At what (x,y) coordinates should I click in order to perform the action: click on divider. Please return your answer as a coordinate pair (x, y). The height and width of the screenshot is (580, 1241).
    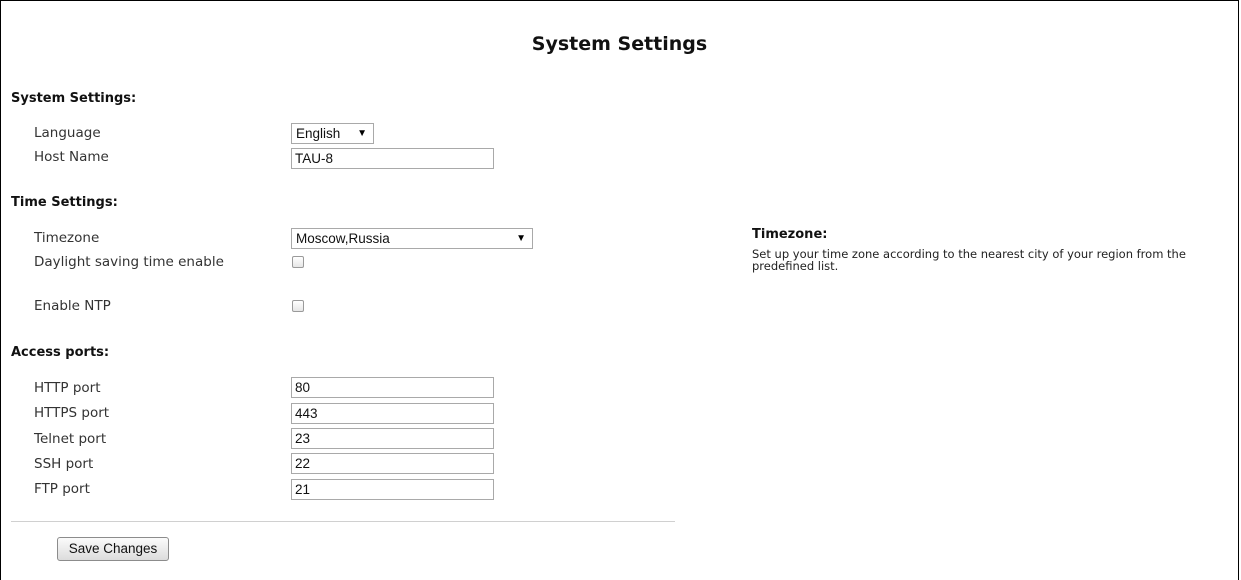
    Looking at the image, I should click on (343, 521).